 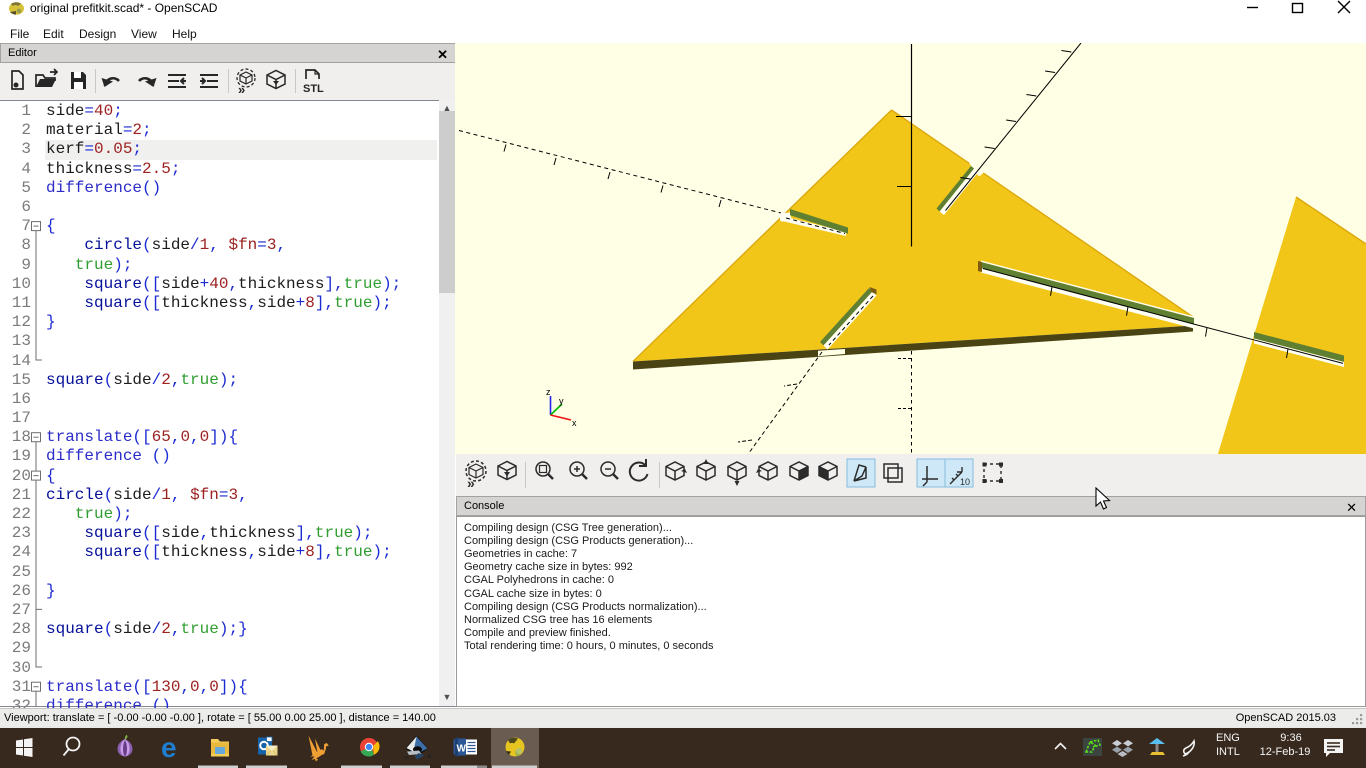 What do you see at coordinates (574, 423) in the screenshot?
I see `svg-text: x` at bounding box center [574, 423].